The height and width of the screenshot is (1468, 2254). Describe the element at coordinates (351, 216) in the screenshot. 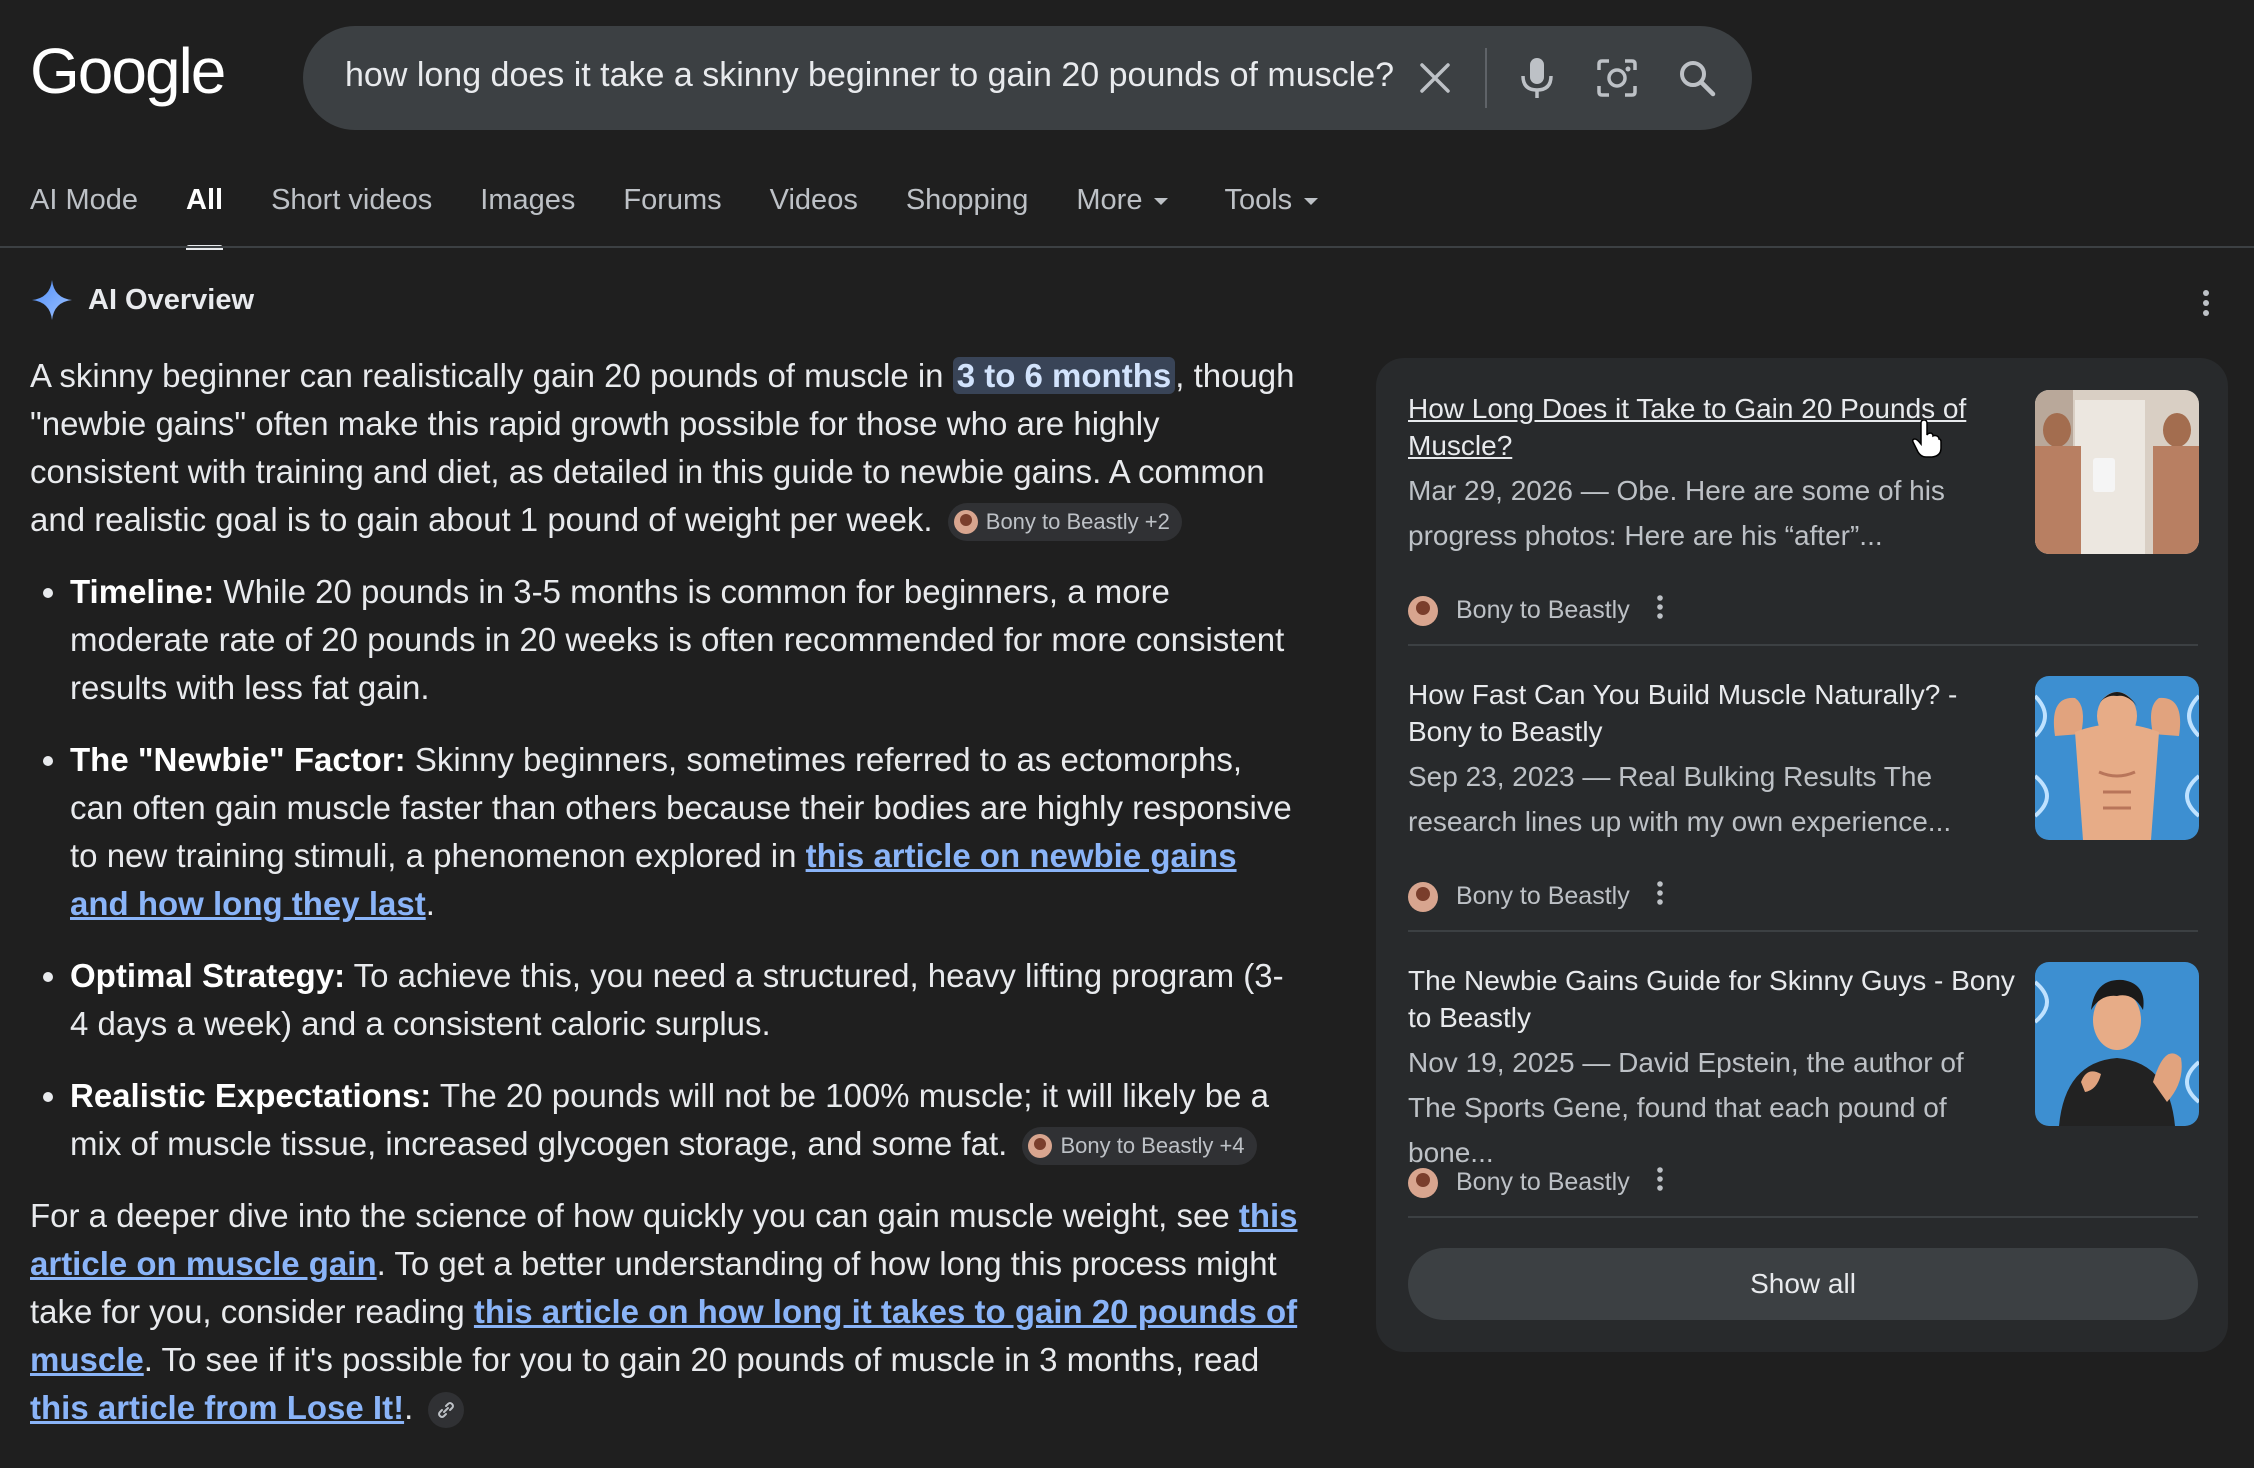

I see `tab-short-videos: Short videos` at that location.